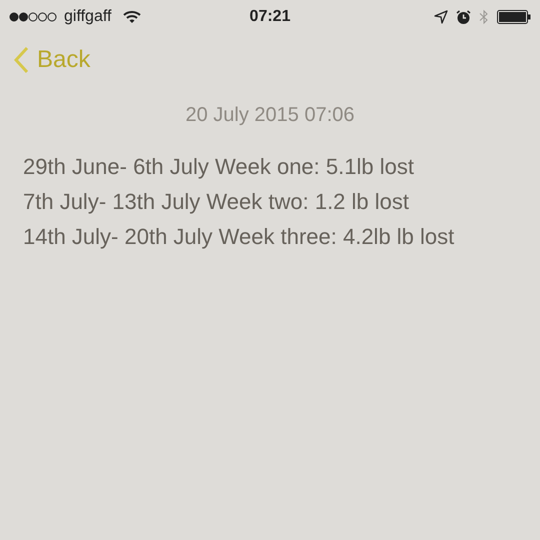 The height and width of the screenshot is (540, 540). Describe the element at coordinates (21, 60) in the screenshot. I see `back-chevron-icon` at that location.